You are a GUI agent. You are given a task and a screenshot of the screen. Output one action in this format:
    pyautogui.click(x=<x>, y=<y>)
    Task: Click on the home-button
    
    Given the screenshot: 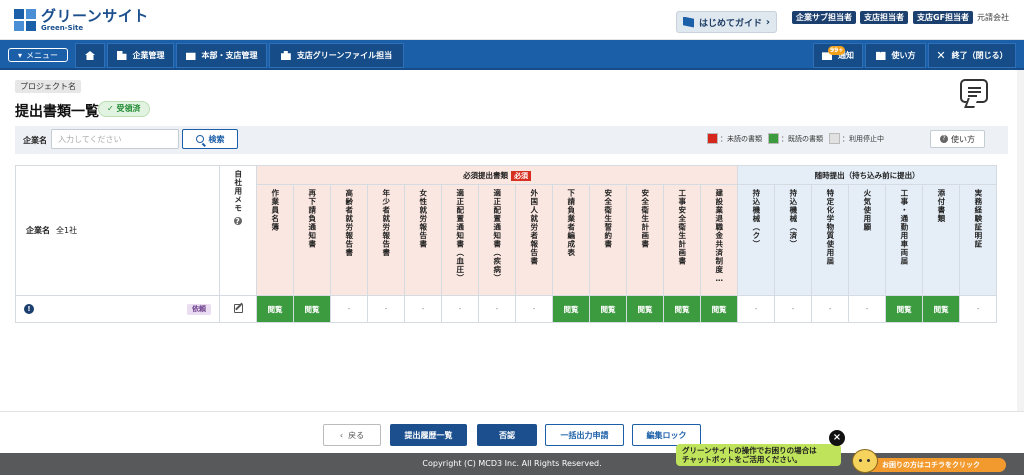 What is the action you would take?
    pyautogui.click(x=90, y=55)
    